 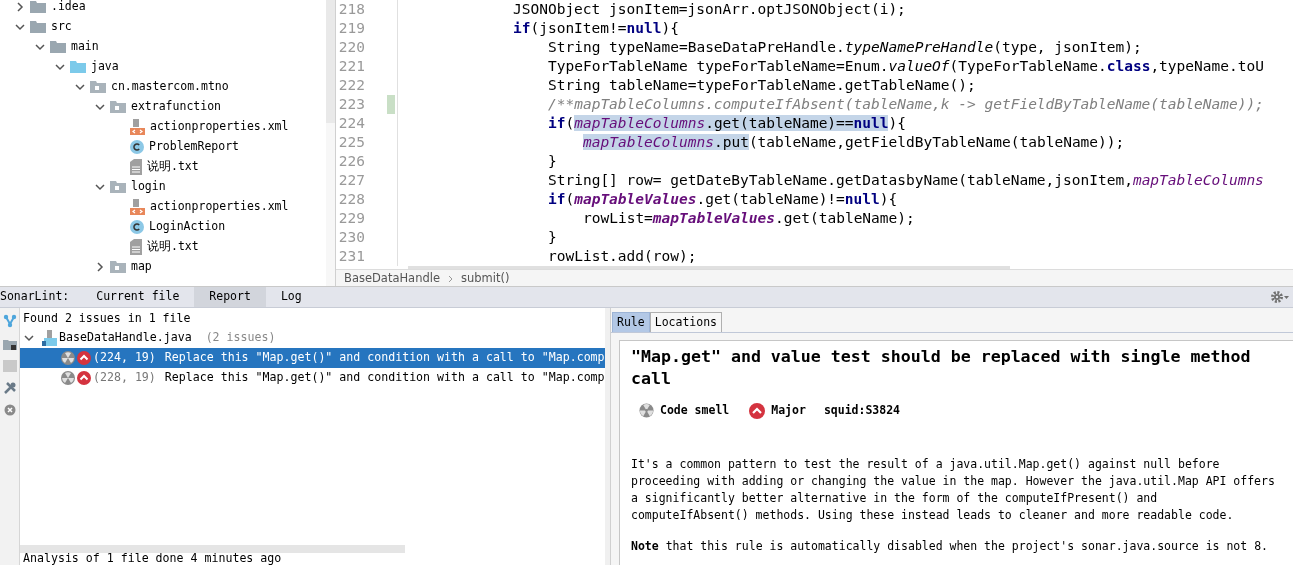 What do you see at coordinates (194, 147) in the screenshot?
I see `tree-item: ProblemReport` at bounding box center [194, 147].